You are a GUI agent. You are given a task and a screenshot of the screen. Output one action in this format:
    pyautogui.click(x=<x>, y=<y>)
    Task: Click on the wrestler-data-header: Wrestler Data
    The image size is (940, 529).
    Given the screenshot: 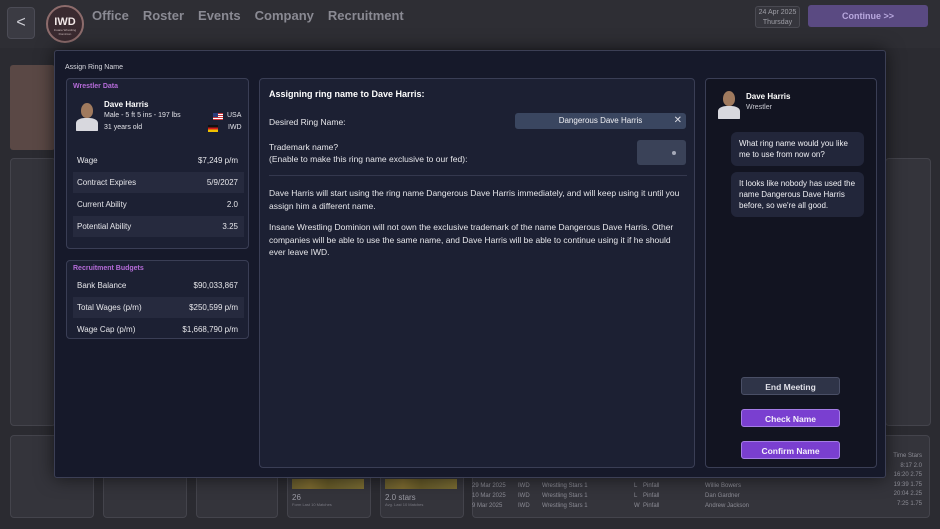 What is the action you would take?
    pyautogui.click(x=96, y=86)
    